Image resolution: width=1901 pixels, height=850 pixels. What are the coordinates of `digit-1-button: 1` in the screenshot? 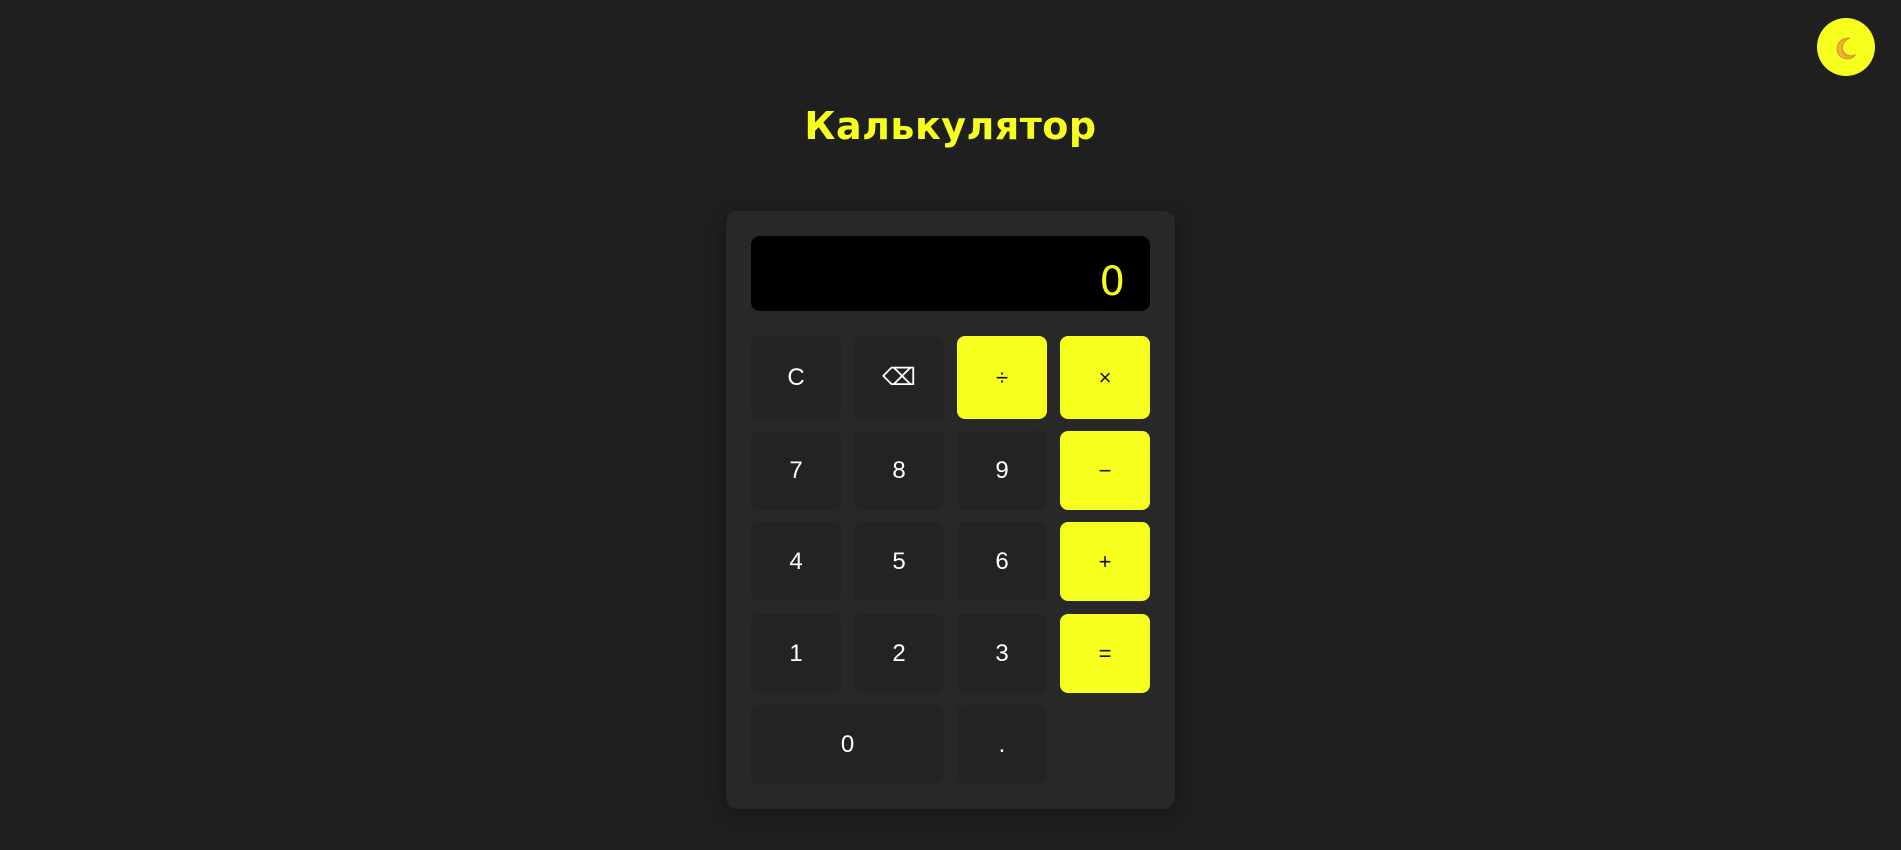 It's located at (796, 653).